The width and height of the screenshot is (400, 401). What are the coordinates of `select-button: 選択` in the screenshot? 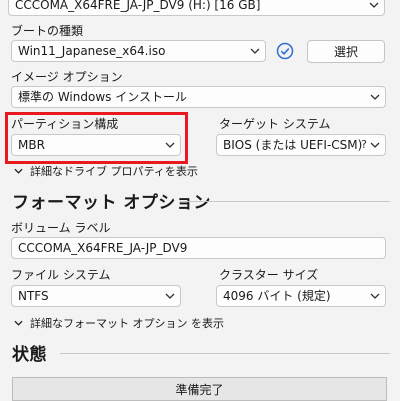 It's located at (346, 51).